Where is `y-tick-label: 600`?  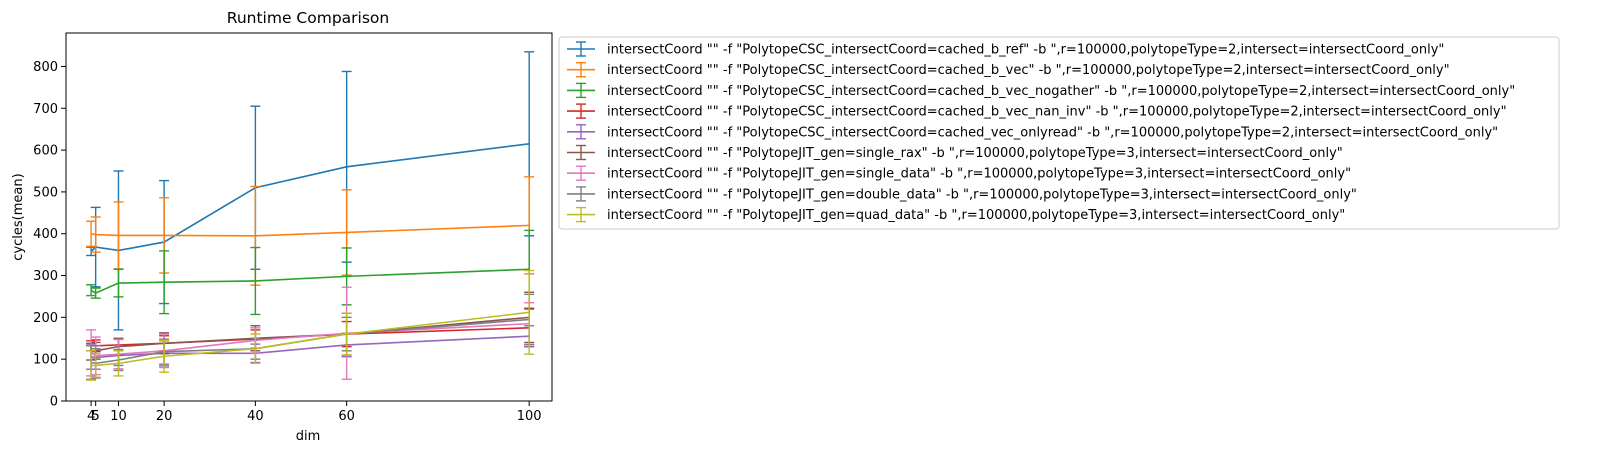
y-tick-label: 600 is located at coordinates (45, 151).